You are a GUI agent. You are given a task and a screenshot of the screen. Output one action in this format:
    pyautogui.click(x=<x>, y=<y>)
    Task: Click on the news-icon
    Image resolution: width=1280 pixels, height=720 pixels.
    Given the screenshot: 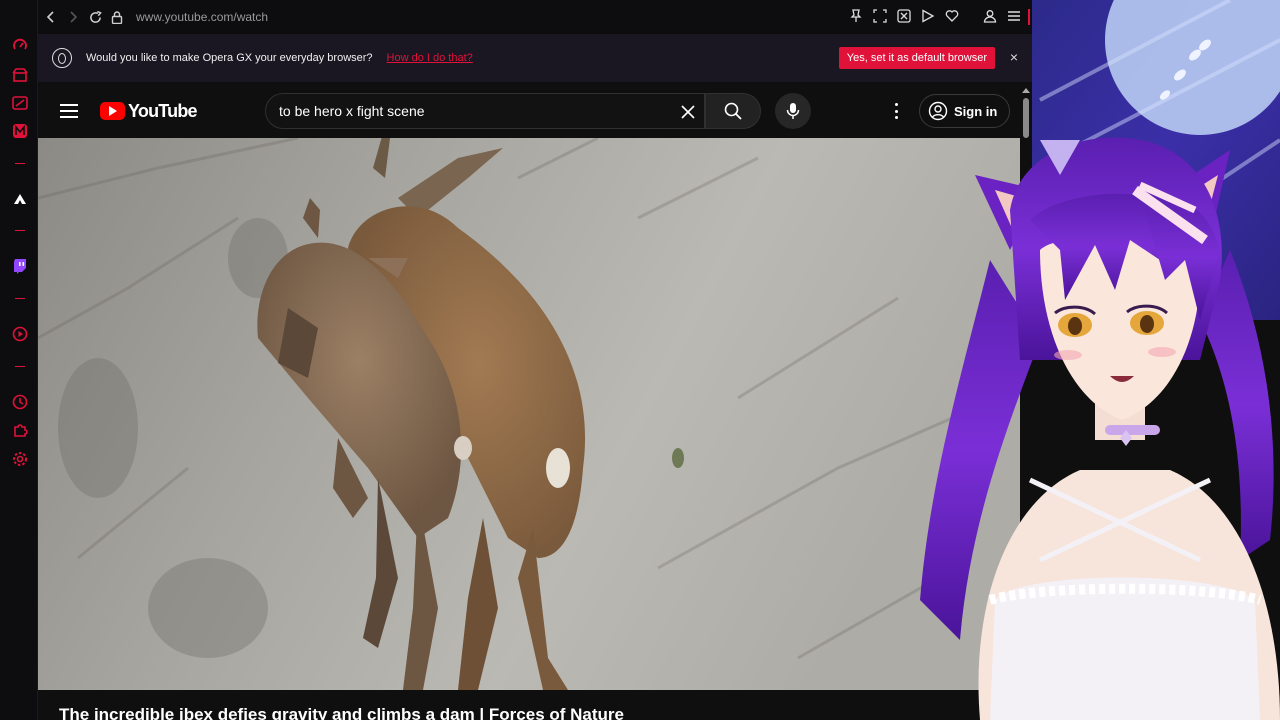 What is the action you would take?
    pyautogui.click(x=20, y=103)
    